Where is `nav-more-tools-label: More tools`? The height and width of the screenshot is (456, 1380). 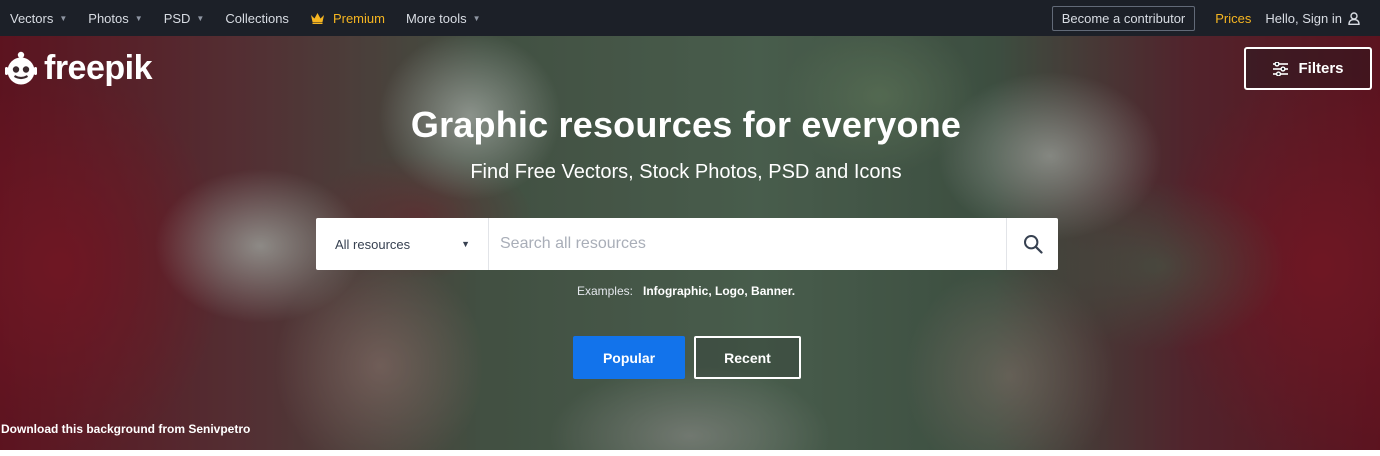
nav-more-tools-label: More tools is located at coordinates (436, 18).